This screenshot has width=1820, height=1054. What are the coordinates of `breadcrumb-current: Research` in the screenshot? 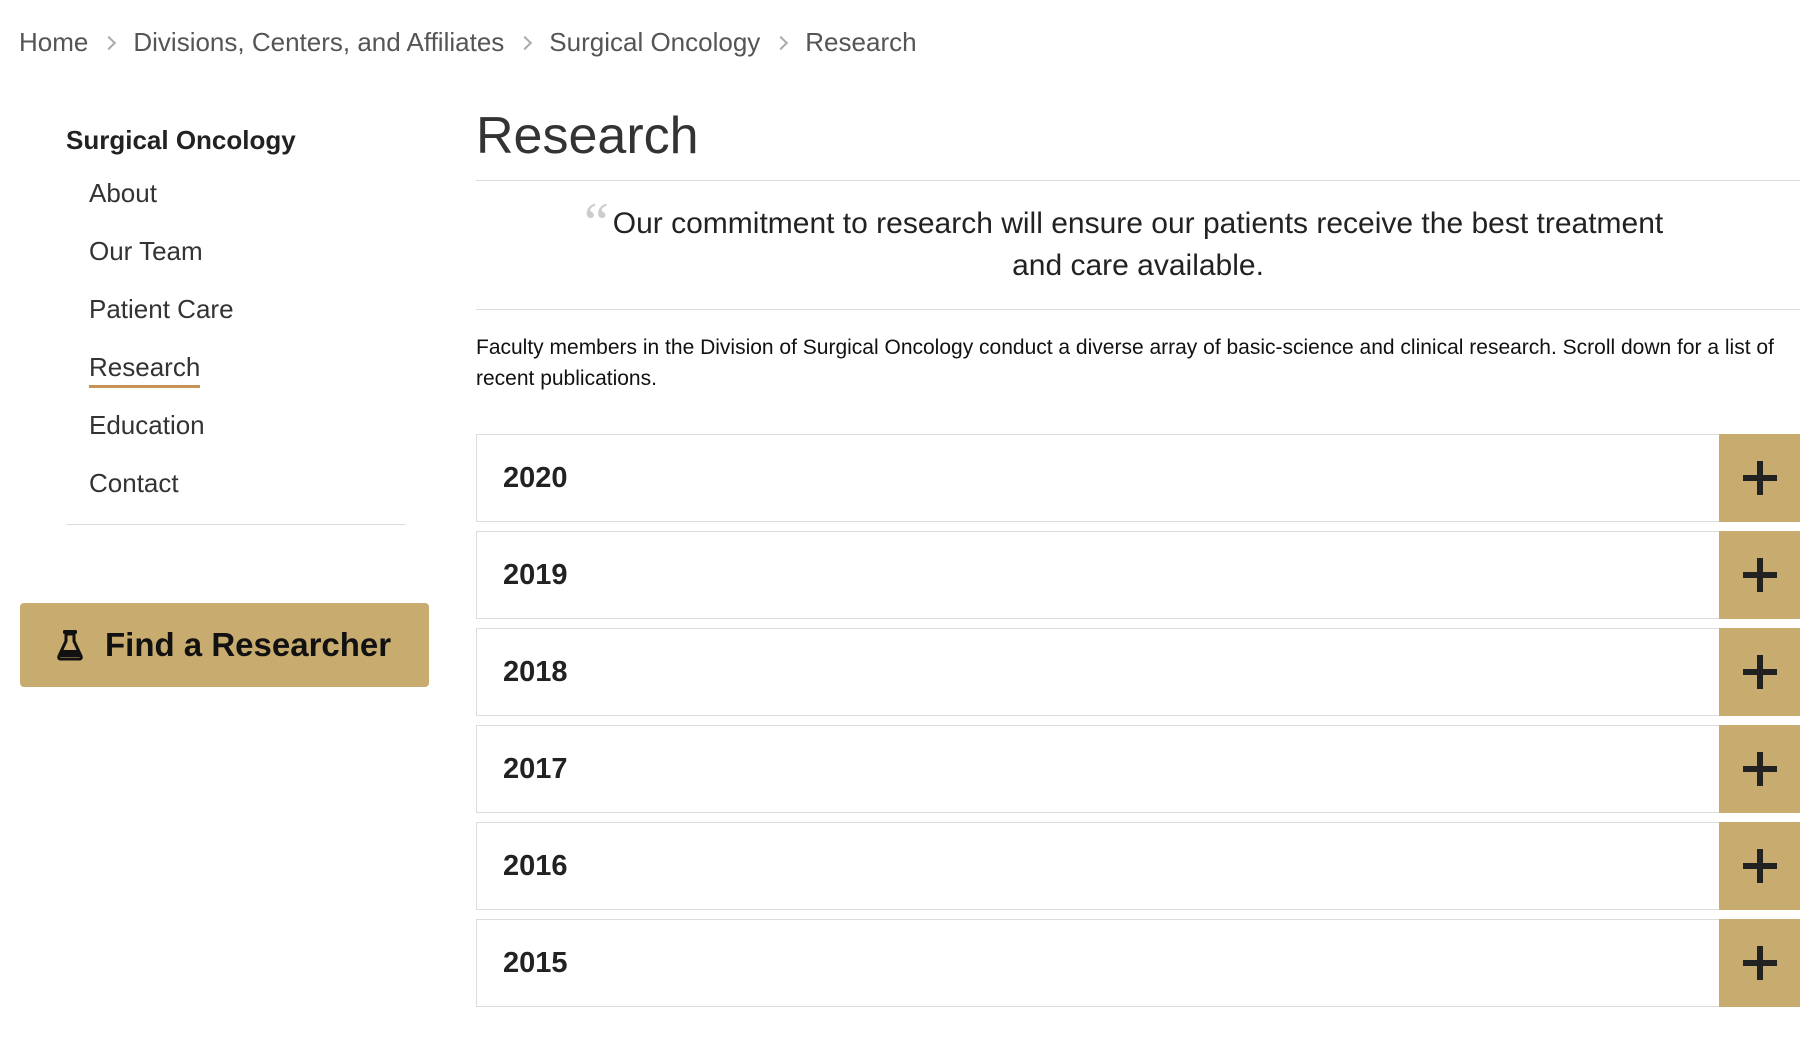 It's located at (861, 41).